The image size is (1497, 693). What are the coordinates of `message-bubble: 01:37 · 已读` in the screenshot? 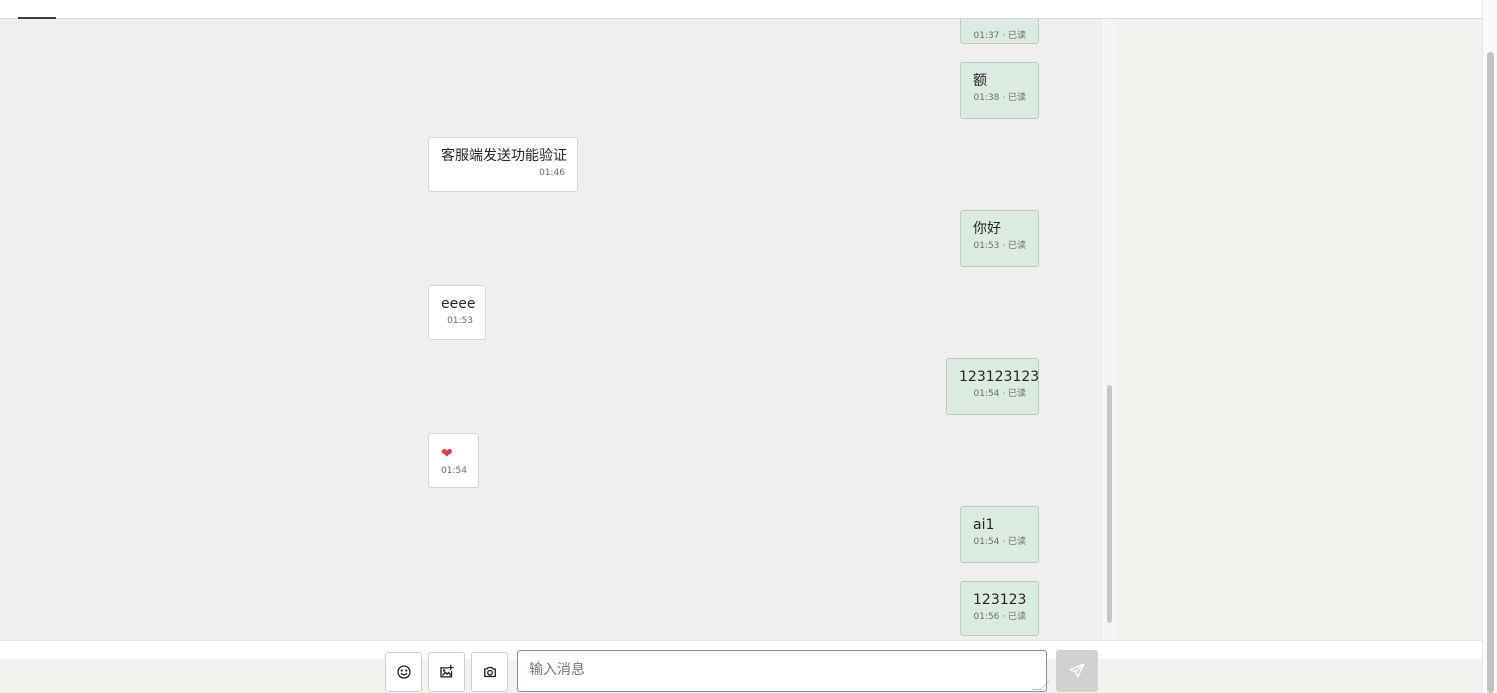 It's located at (999, 31).